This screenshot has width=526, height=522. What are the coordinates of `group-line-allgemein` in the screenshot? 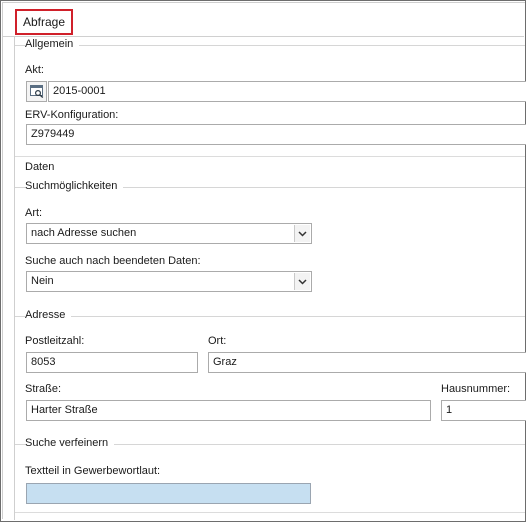 It's located at (270, 45).